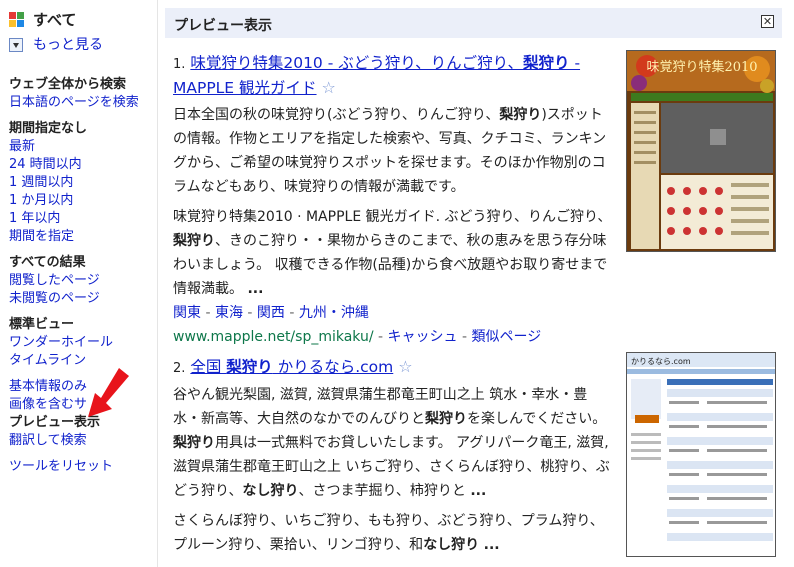  I want to click on preview-thumbnail: かりるなら.com, so click(701, 454).